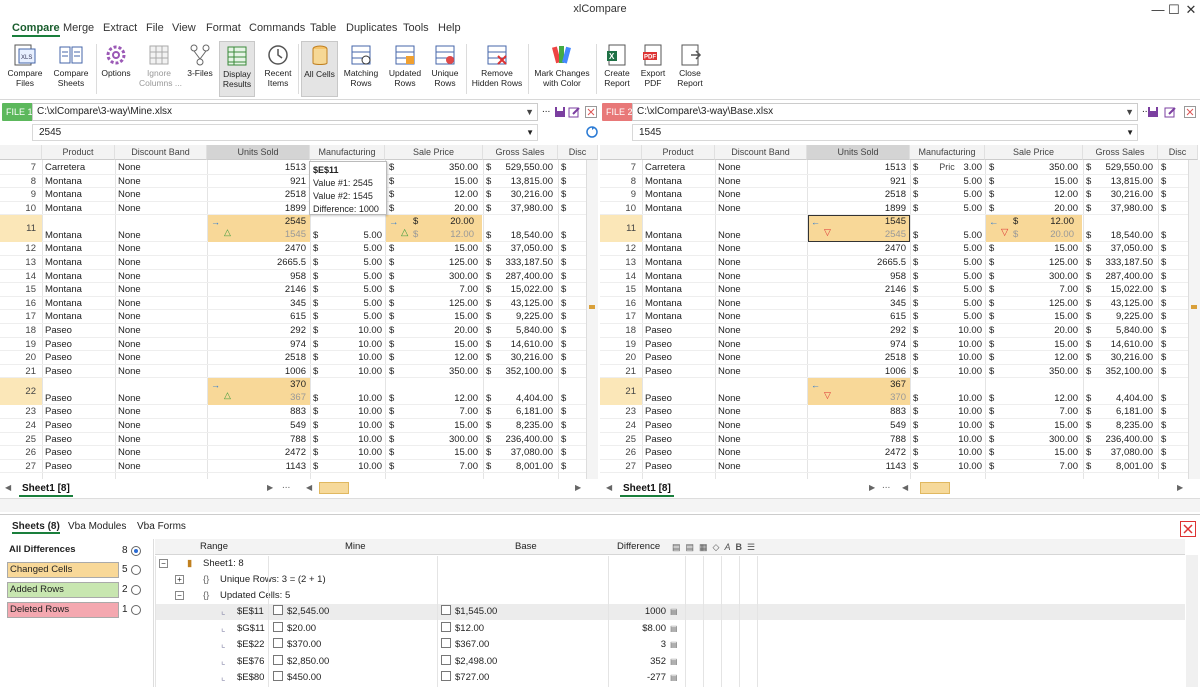  What do you see at coordinates (278, 643) in the screenshot?
I see `mine-checkbox` at bounding box center [278, 643].